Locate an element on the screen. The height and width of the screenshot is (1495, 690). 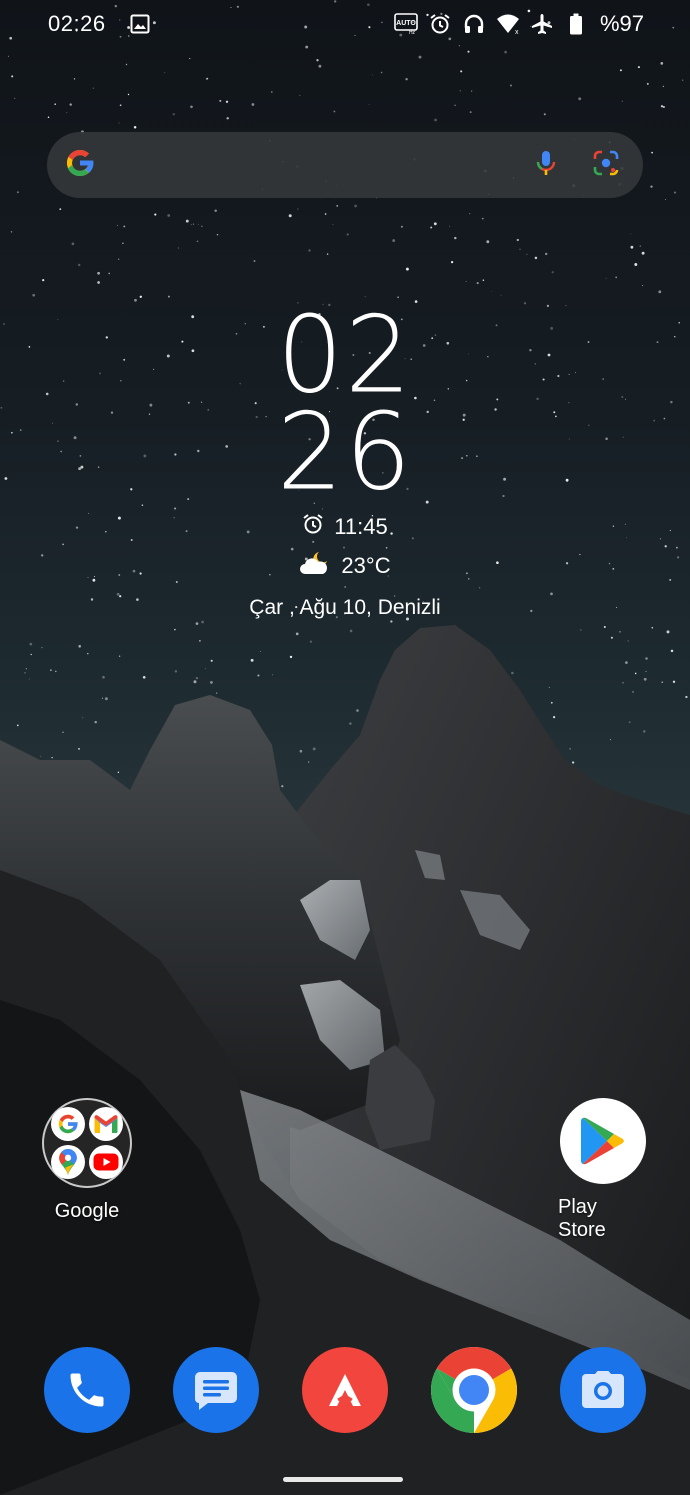
camera-icon is located at coordinates (603, 1390).